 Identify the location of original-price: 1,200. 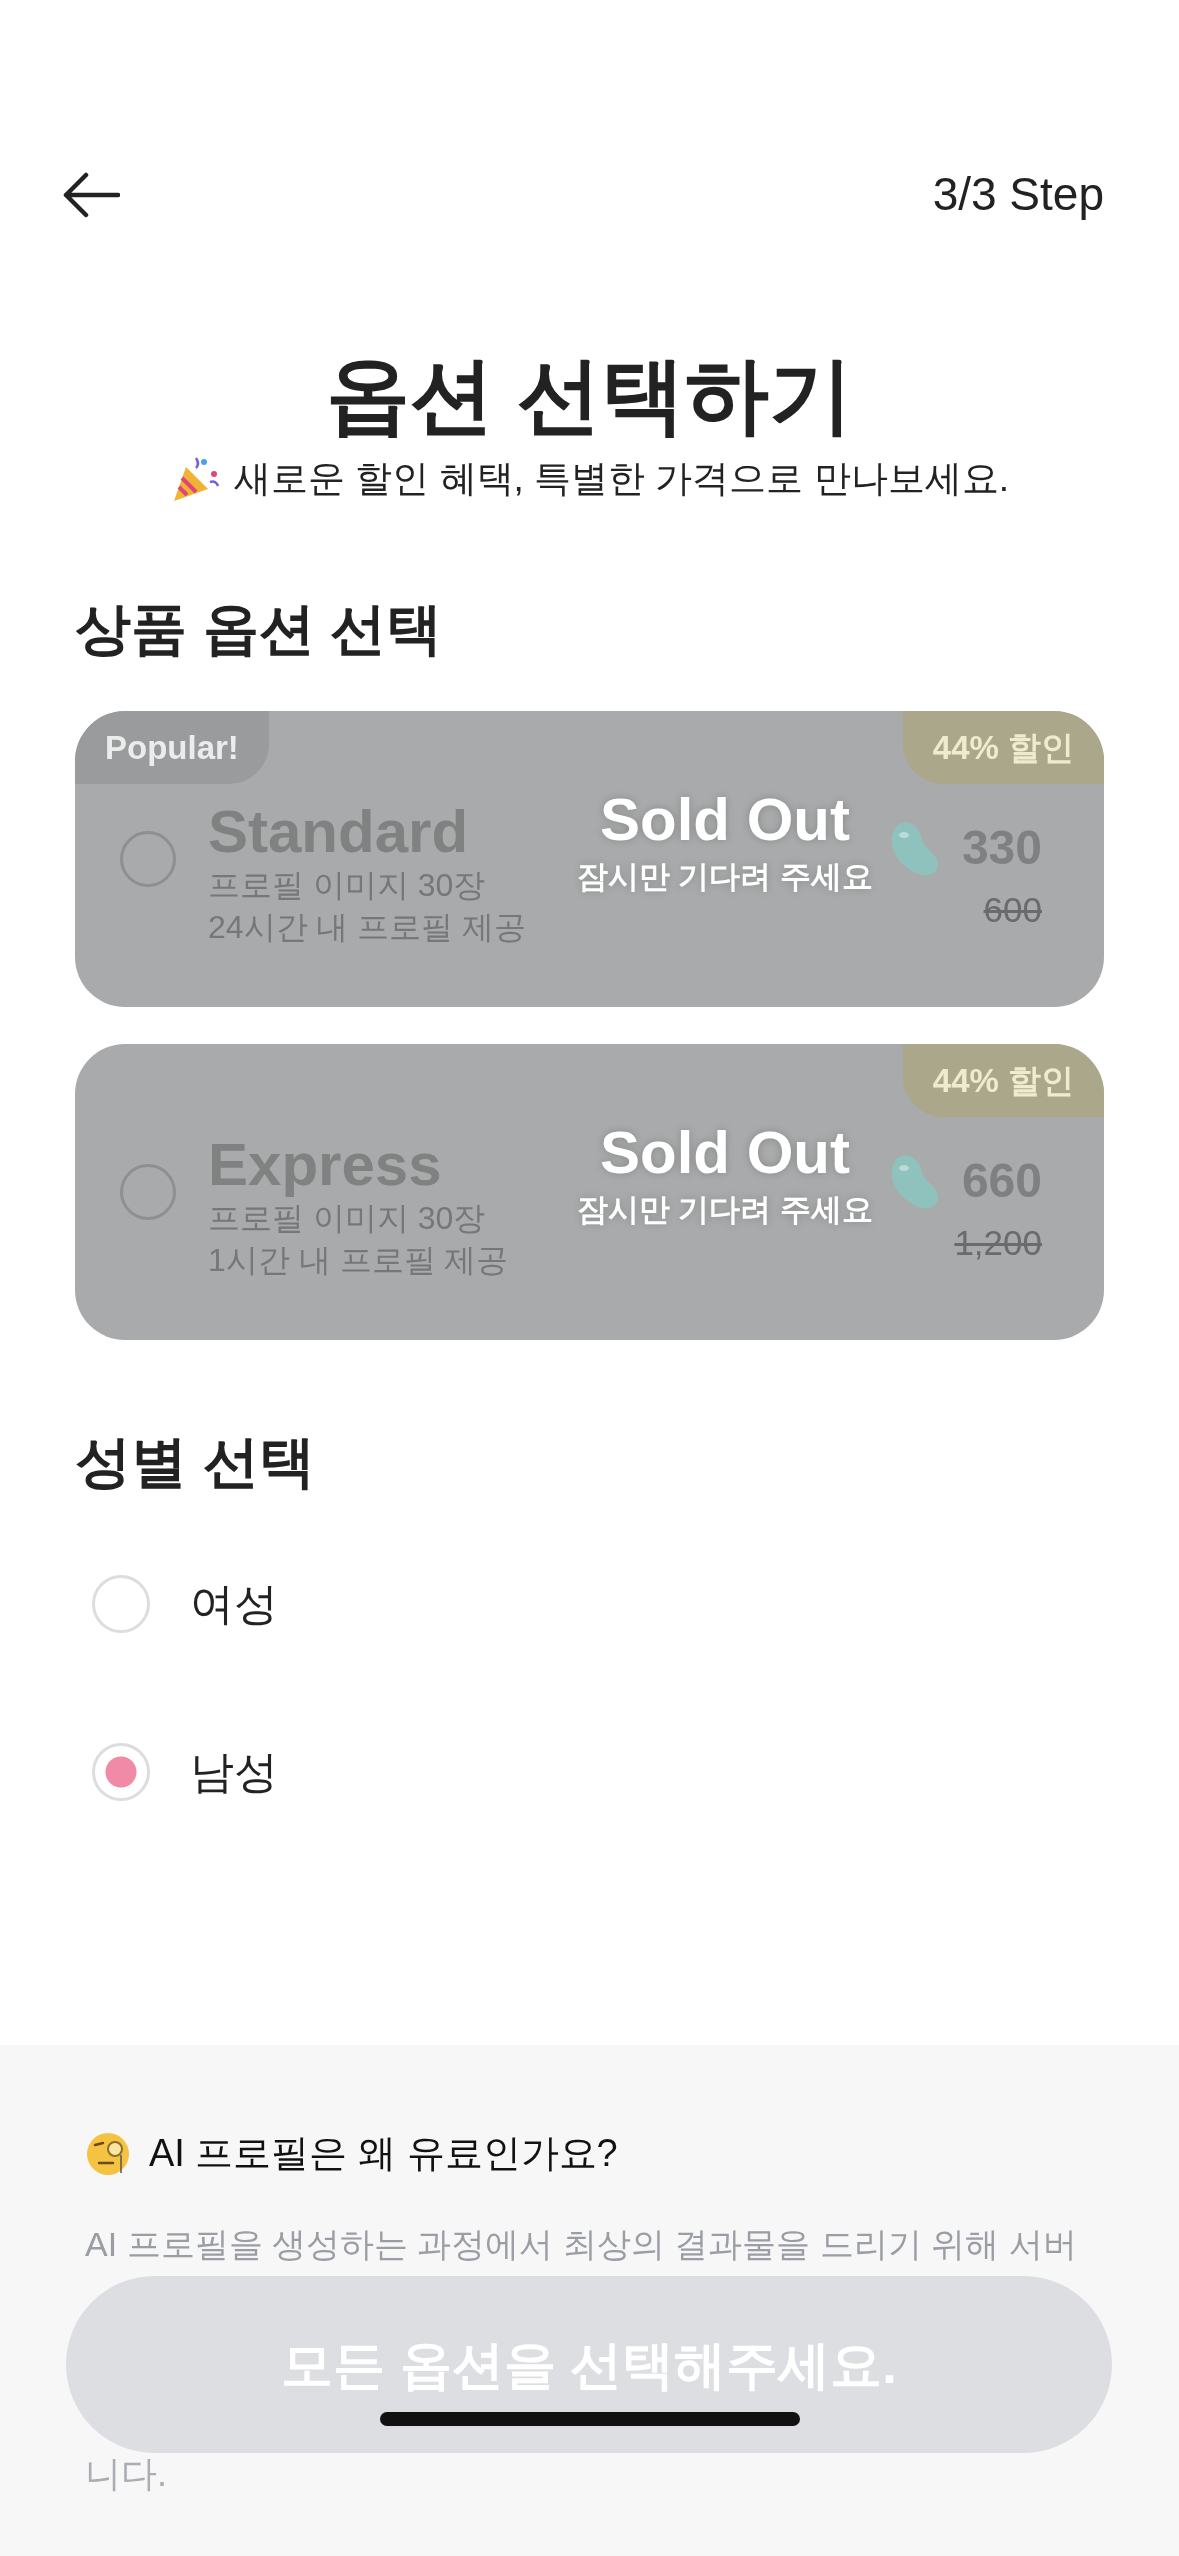
(997, 1242).